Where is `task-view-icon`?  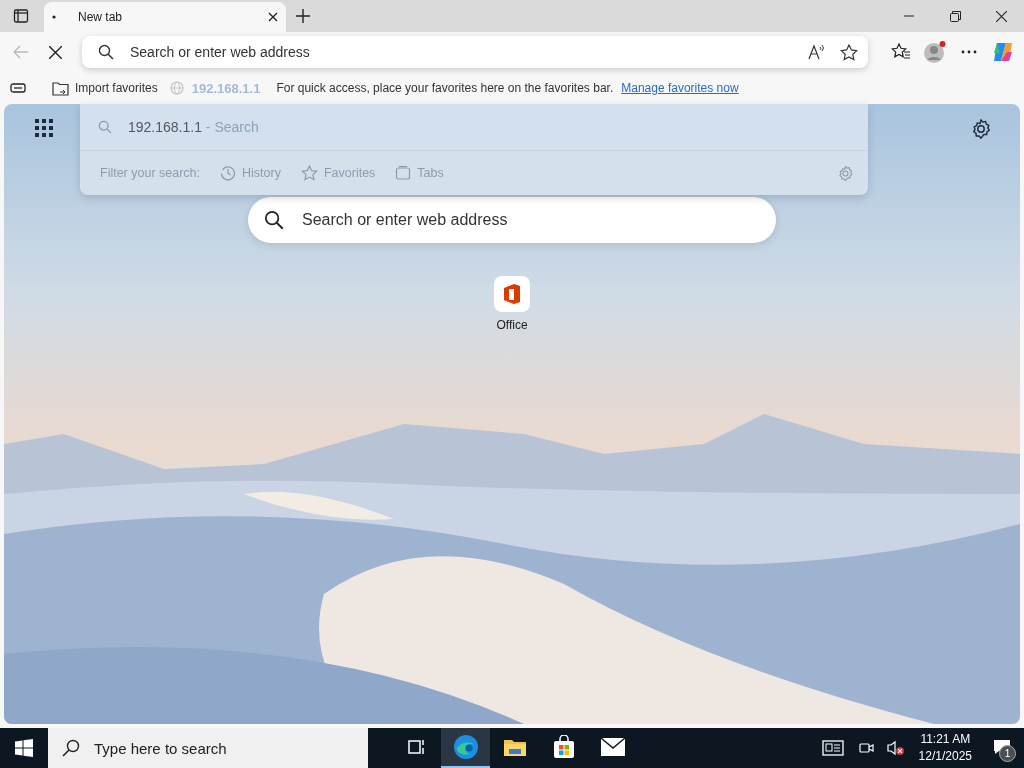
task-view-icon is located at coordinates (416, 747).